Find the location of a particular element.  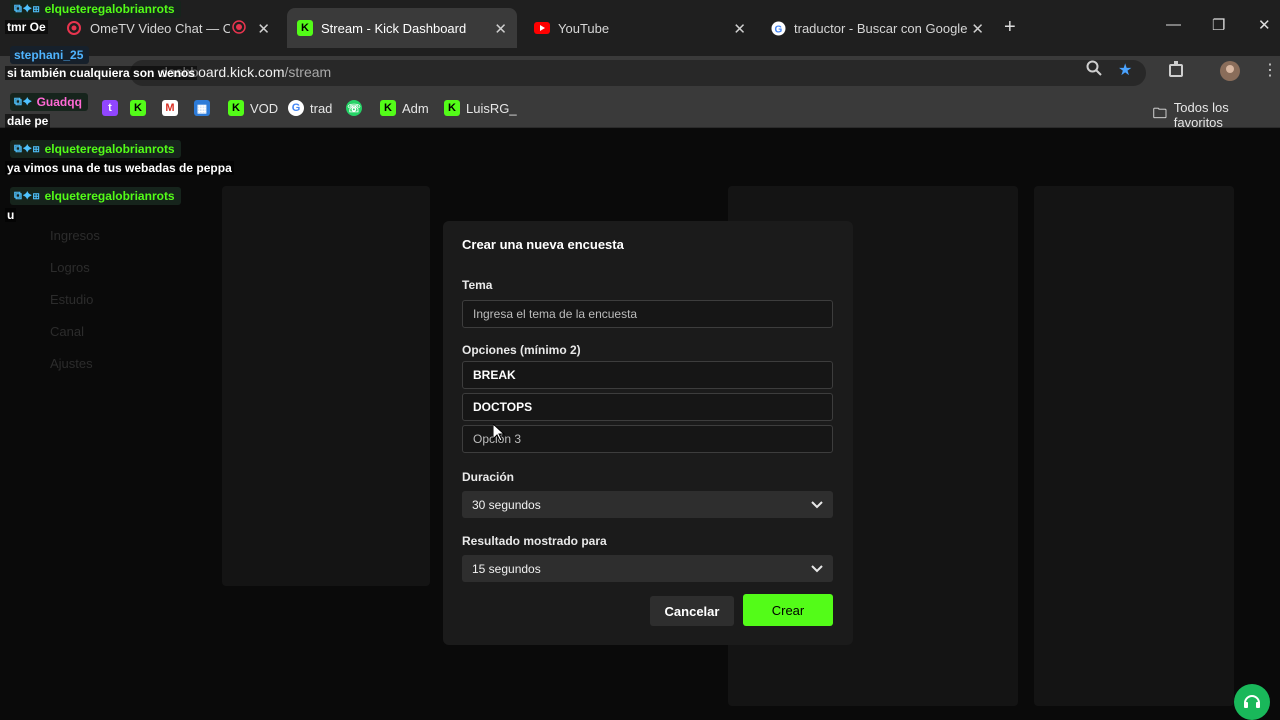

topic-label: Tema is located at coordinates (477, 285).